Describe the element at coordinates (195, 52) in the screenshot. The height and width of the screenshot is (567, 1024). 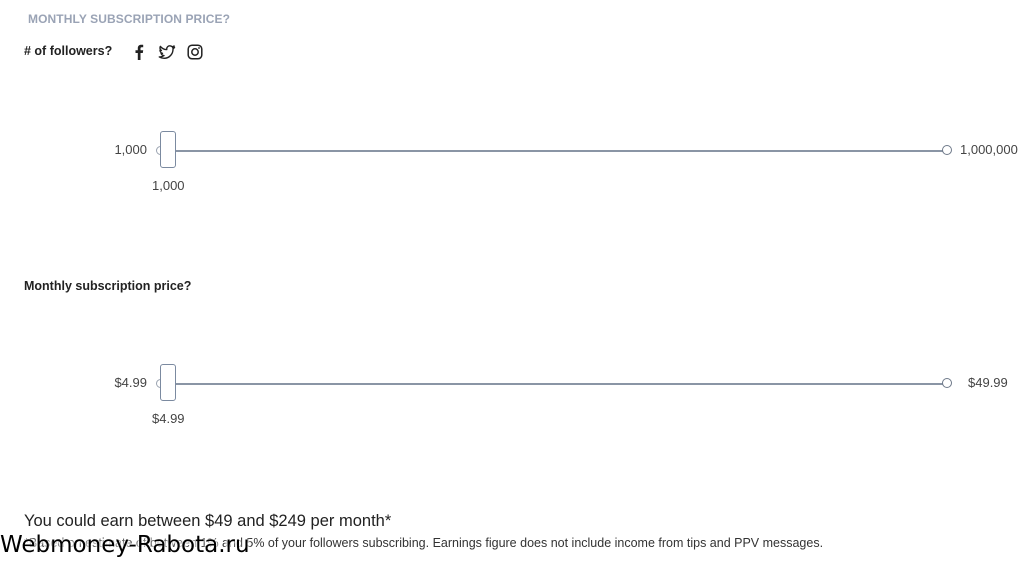
I see `instagram-icon` at that location.